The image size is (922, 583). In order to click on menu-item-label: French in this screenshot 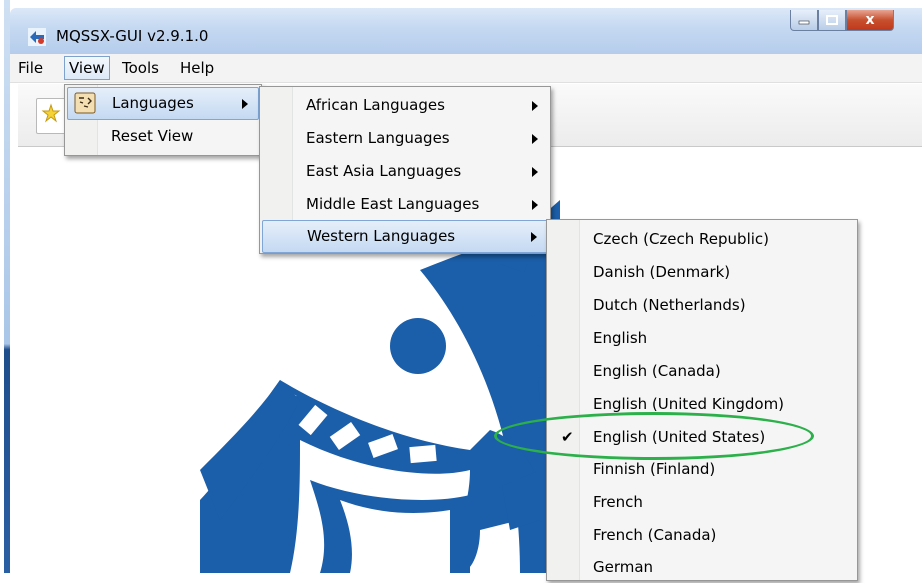, I will do `click(618, 502)`.